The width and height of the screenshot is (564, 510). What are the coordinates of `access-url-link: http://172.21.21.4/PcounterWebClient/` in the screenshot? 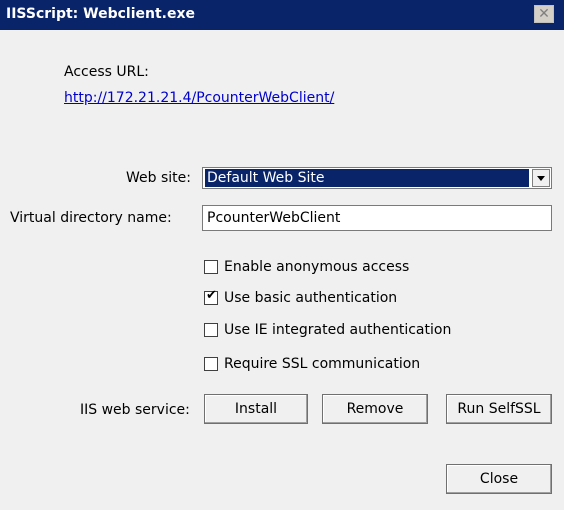 It's located at (199, 98).